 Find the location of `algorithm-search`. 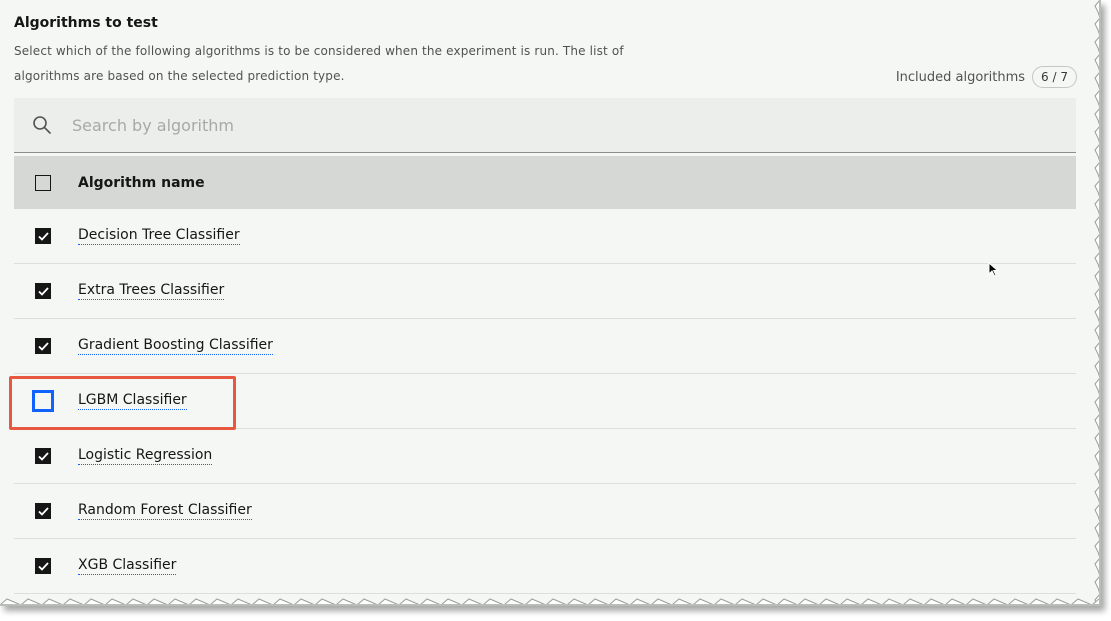

algorithm-search is located at coordinates (545, 125).